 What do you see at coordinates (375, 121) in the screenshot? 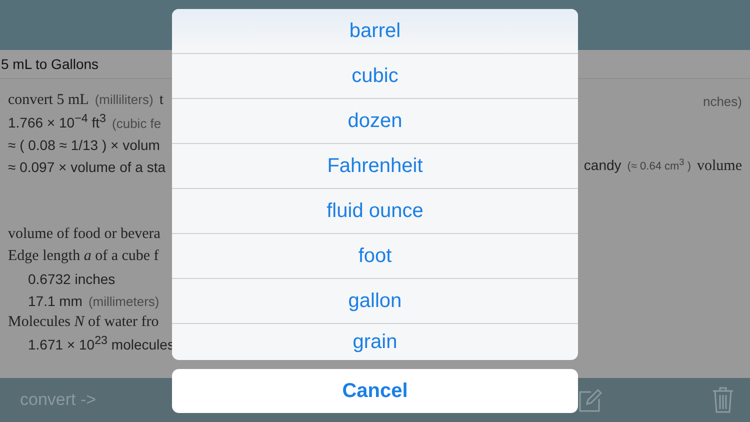
I see `unit-option: dozen` at bounding box center [375, 121].